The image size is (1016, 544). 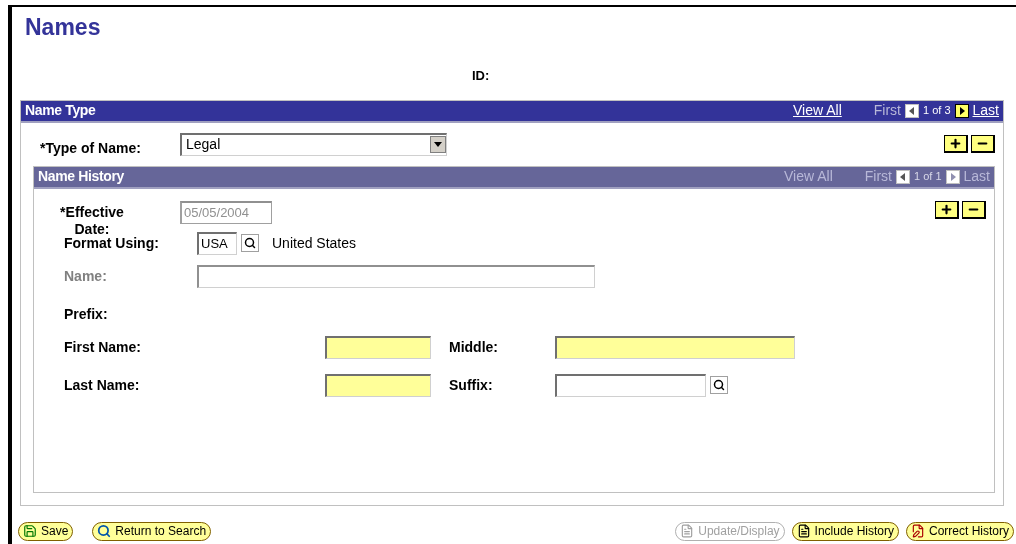 I want to click on field-label: *Effective Date:, so click(x=92, y=220).